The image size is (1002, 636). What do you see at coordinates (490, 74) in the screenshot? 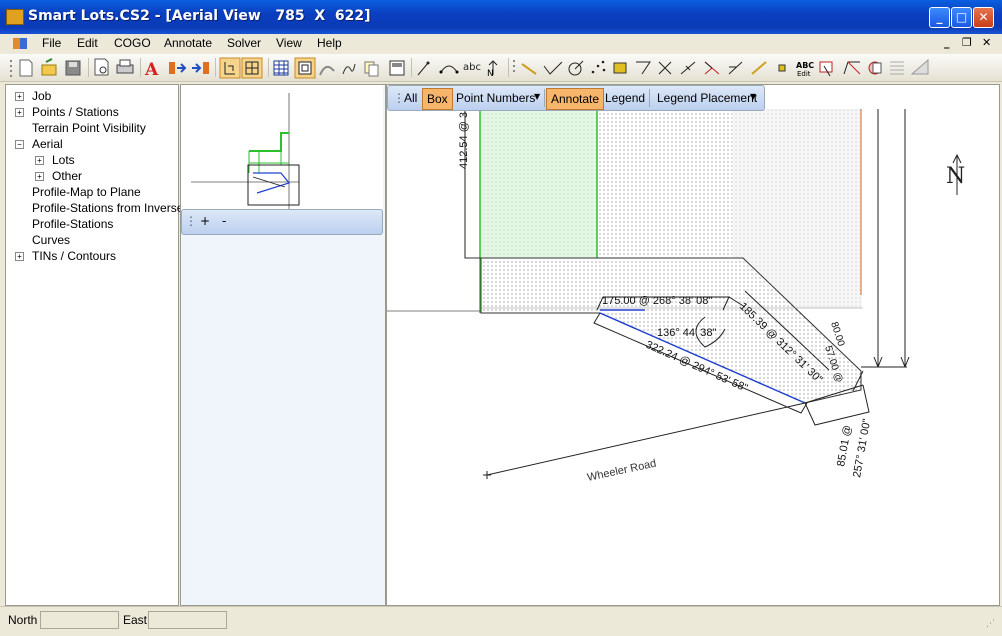
I see `svg-text: N` at bounding box center [490, 74].